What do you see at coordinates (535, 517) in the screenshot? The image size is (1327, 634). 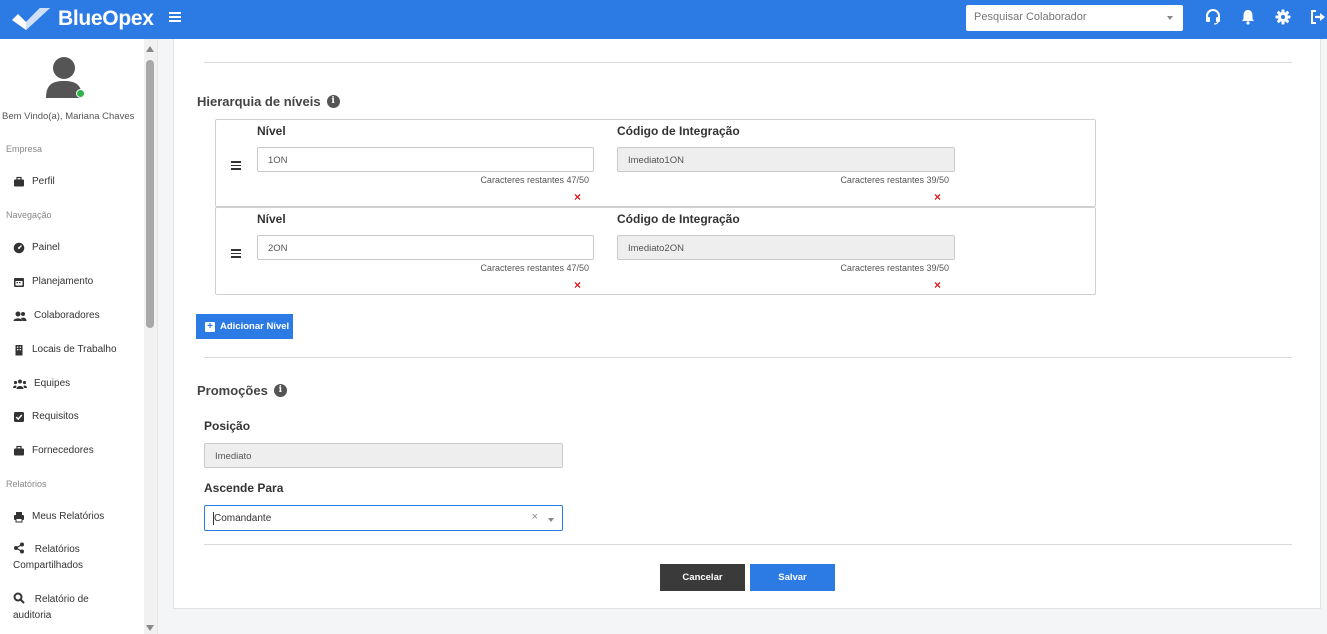 I see `clear-selection-icon: ×` at bounding box center [535, 517].